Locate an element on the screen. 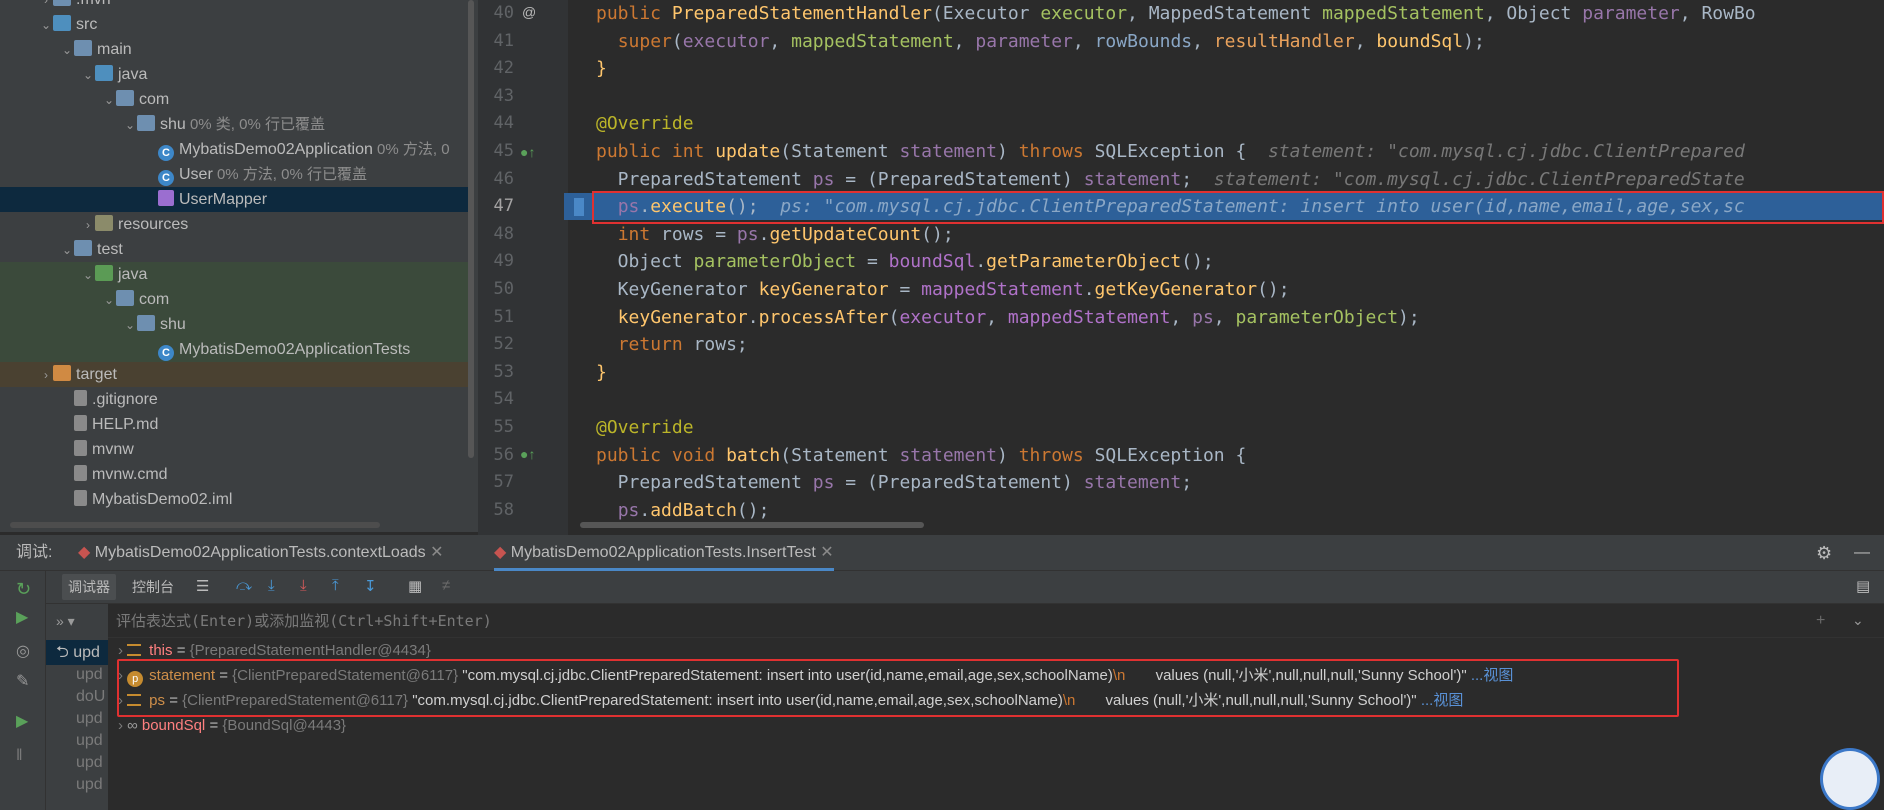 The height and width of the screenshot is (810, 1884). tree-item: HELP.md is located at coordinates (235, 424).